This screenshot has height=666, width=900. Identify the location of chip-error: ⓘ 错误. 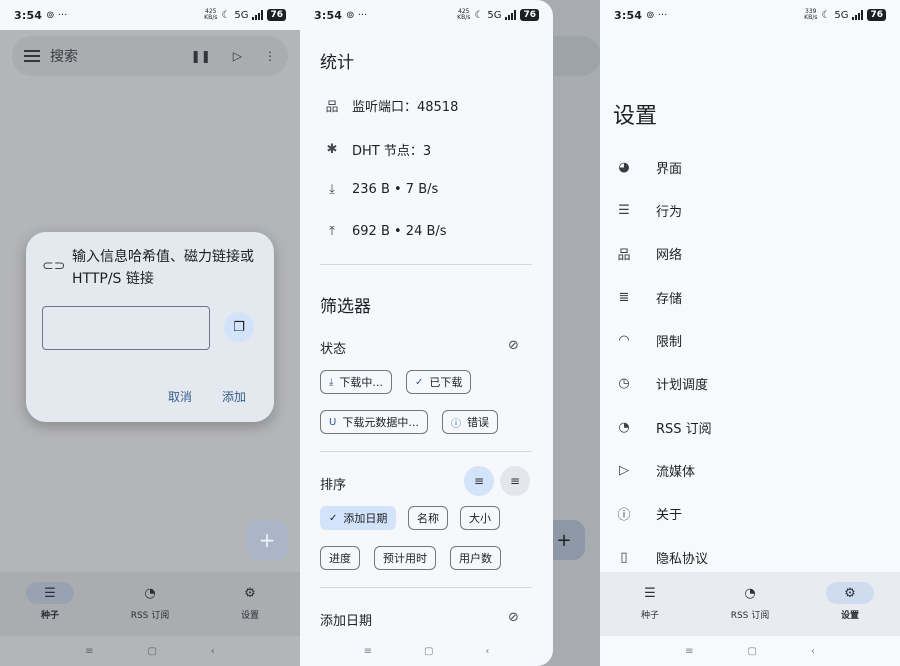
(470, 422).